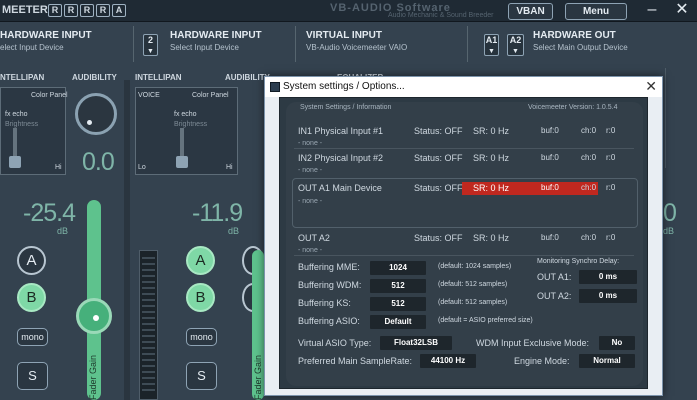 This screenshot has height=400, width=697. I want to click on monitoring-title: Monitoring Synchro Delay:, so click(578, 261).